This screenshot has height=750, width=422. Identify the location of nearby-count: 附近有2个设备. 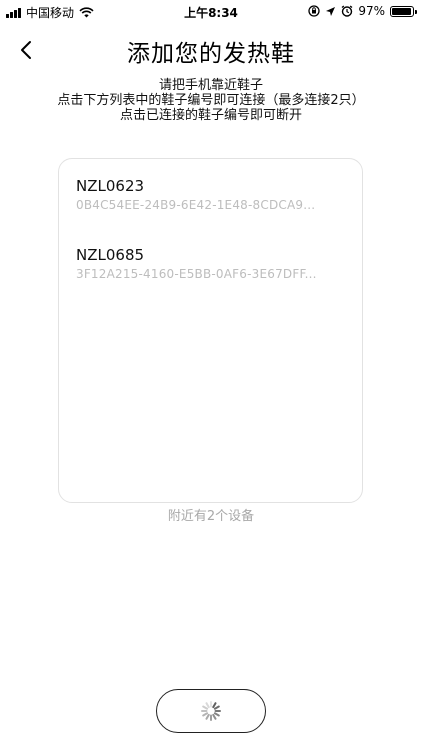
(211, 516).